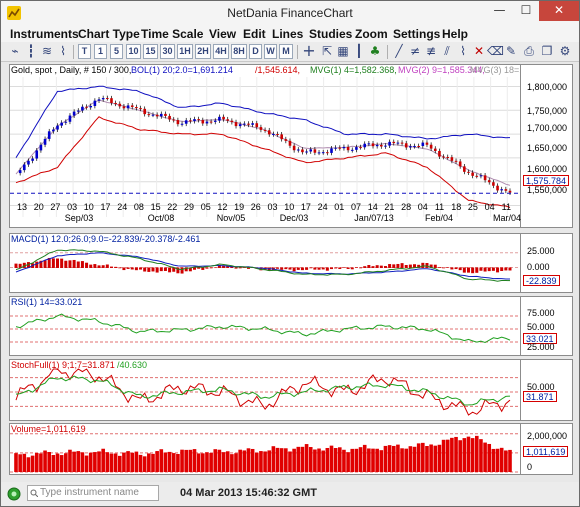 The image size is (580, 507). What do you see at coordinates (15, 51) in the screenshot?
I see `chart-type-line-icon: ⌁` at bounding box center [15, 51].